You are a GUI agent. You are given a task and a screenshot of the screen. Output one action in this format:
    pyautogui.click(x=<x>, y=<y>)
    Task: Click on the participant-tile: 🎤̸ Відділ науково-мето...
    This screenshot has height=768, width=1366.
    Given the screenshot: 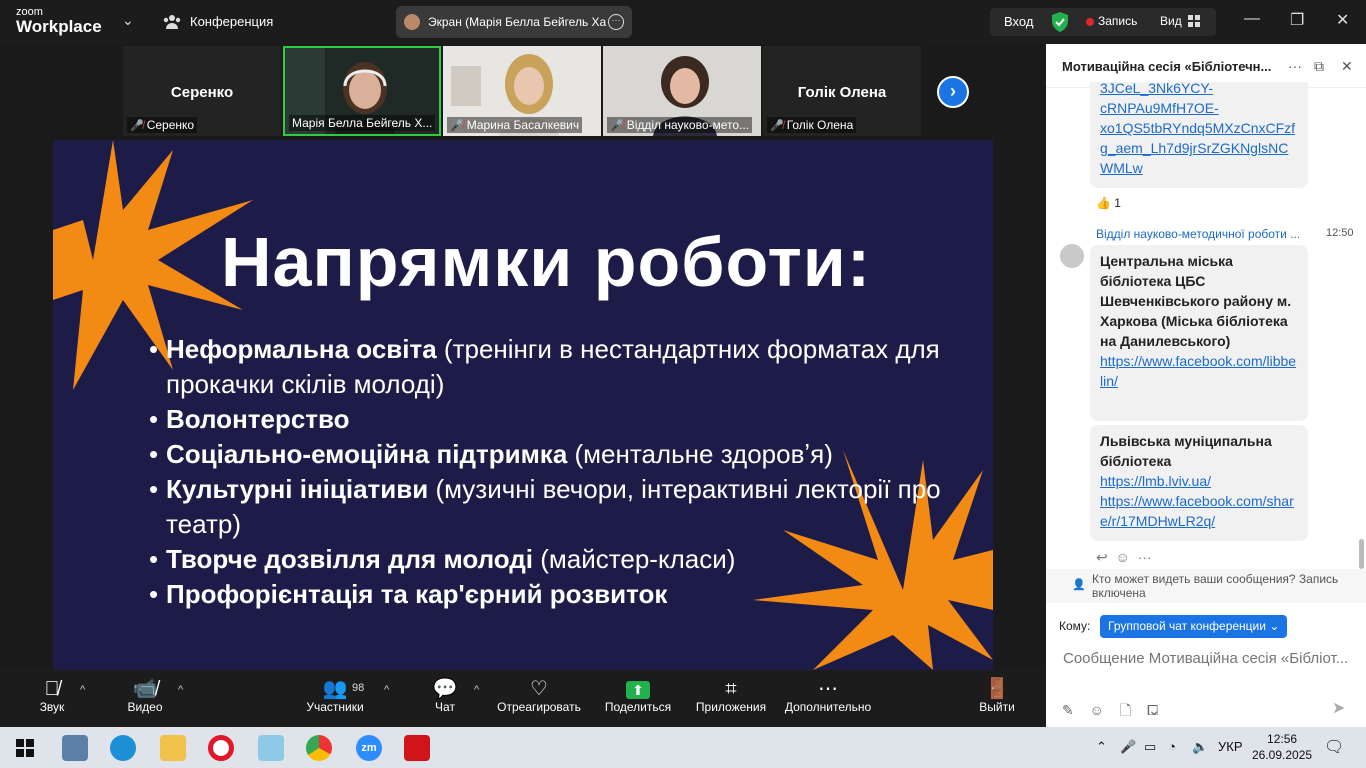 What is the action you would take?
    pyautogui.click(x=682, y=91)
    